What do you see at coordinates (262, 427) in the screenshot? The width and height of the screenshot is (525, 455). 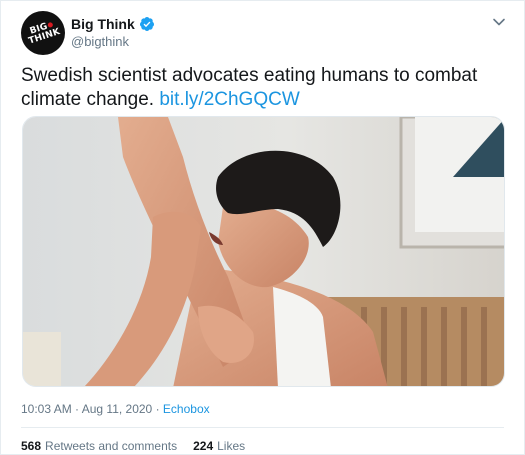 I see `divider` at bounding box center [262, 427].